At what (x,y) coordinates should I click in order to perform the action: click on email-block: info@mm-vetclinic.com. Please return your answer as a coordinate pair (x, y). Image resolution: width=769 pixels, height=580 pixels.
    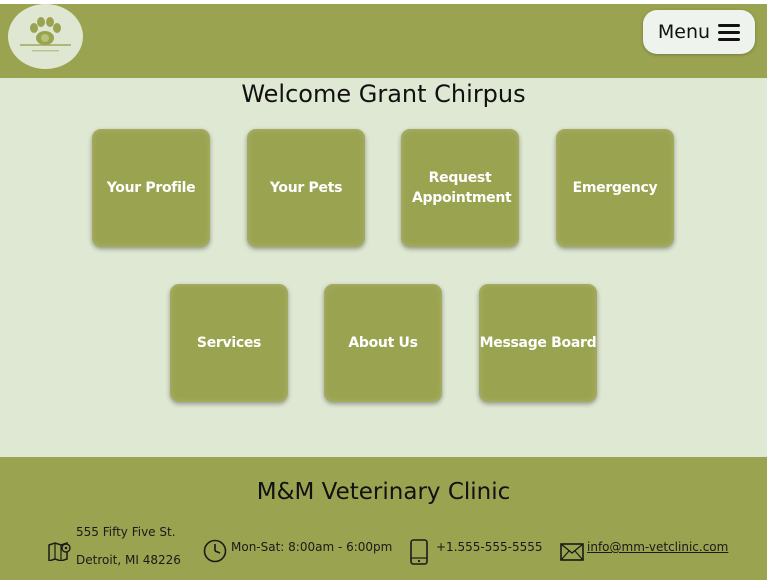
    Looking at the image, I should click on (650, 552).